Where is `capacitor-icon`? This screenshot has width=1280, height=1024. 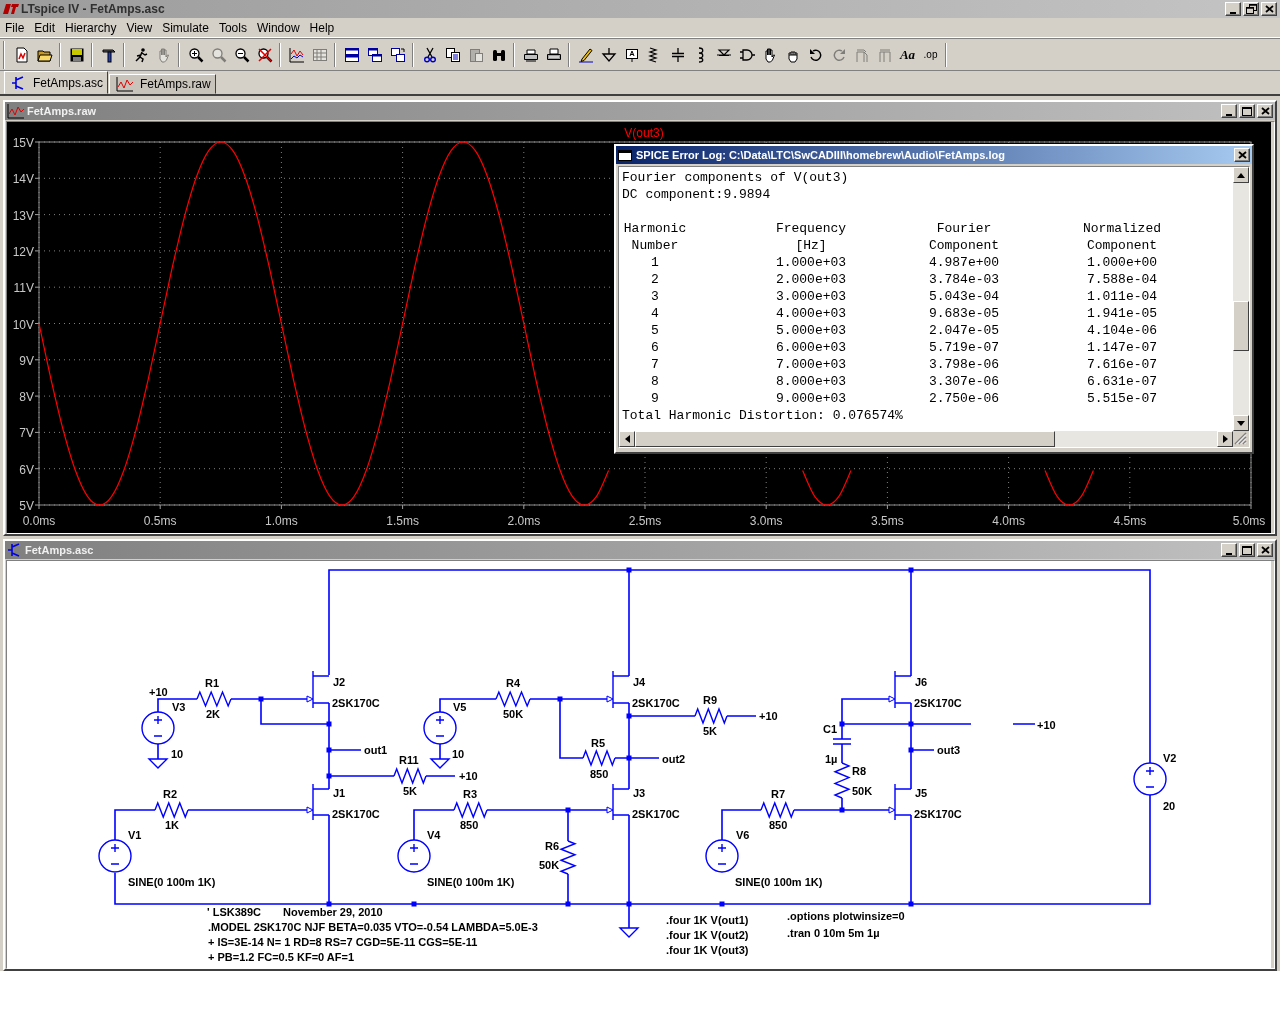 capacitor-icon is located at coordinates (677, 54).